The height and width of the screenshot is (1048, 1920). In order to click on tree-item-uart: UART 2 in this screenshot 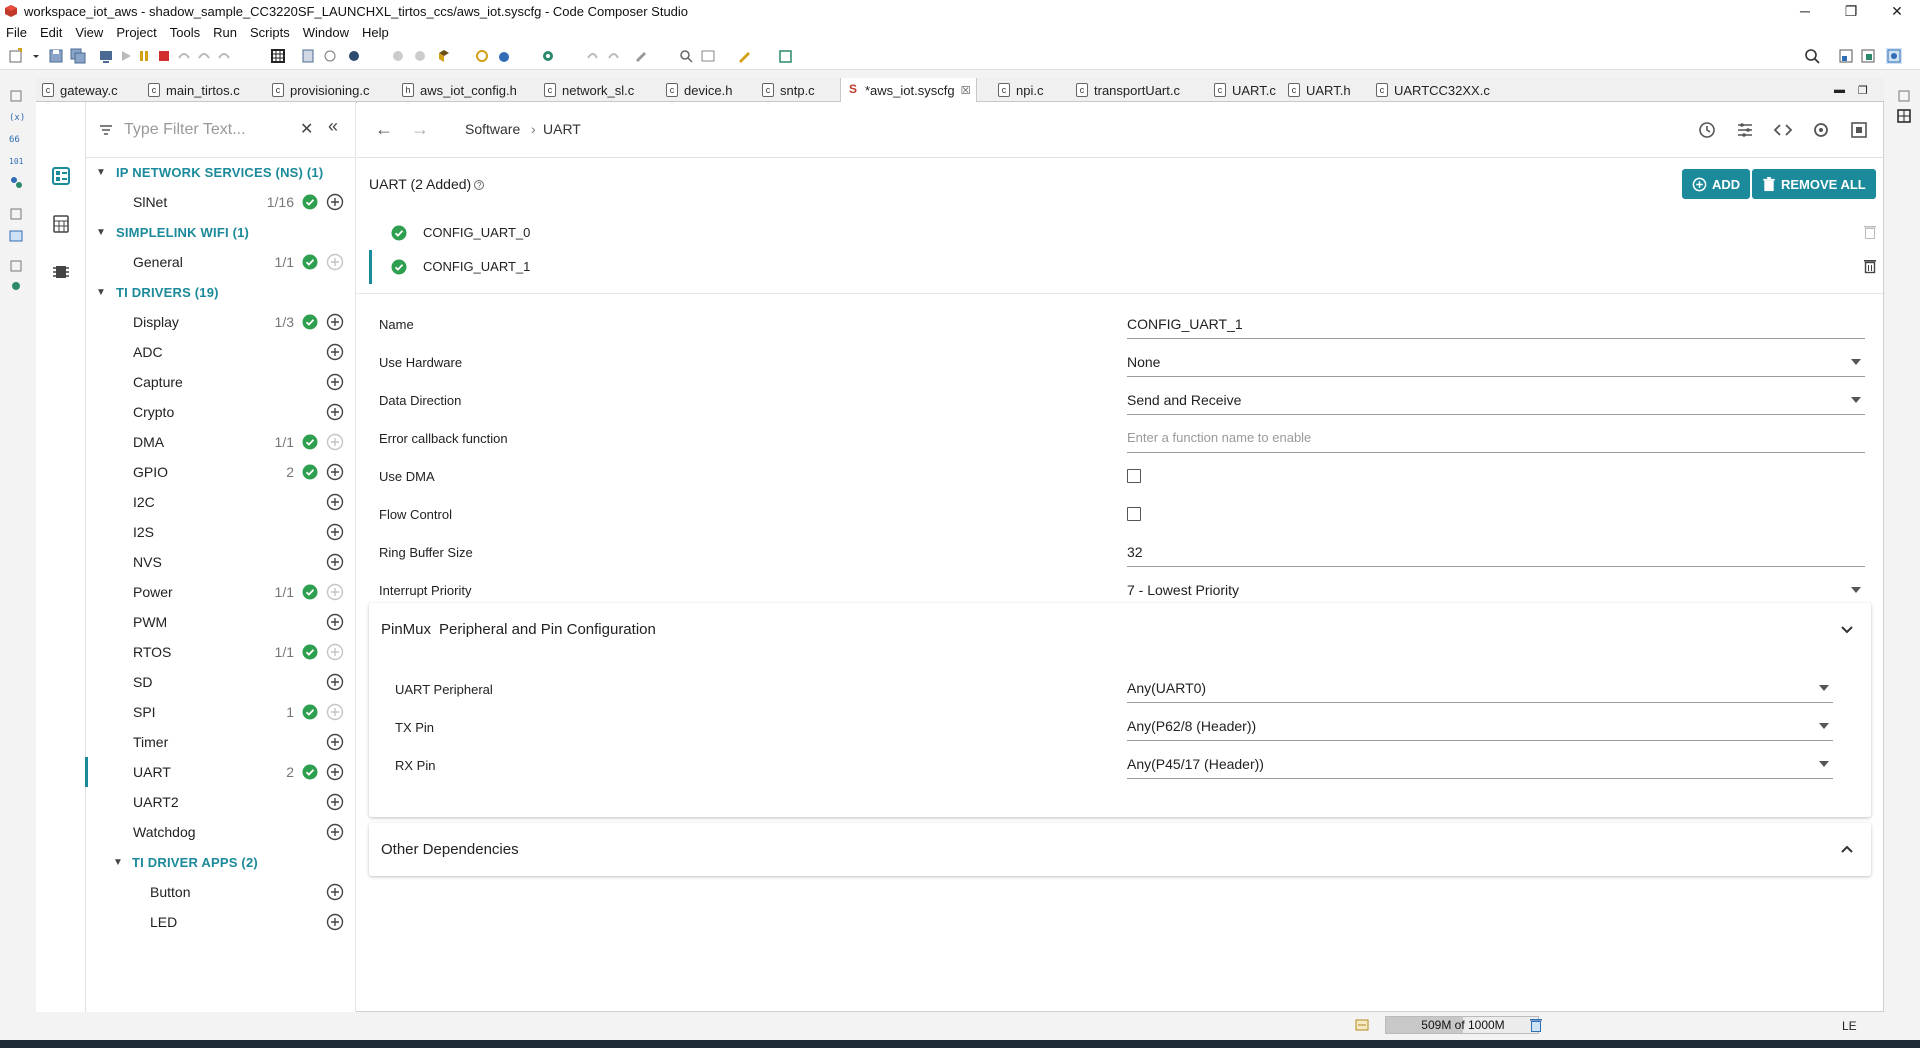, I will do `click(220, 772)`.